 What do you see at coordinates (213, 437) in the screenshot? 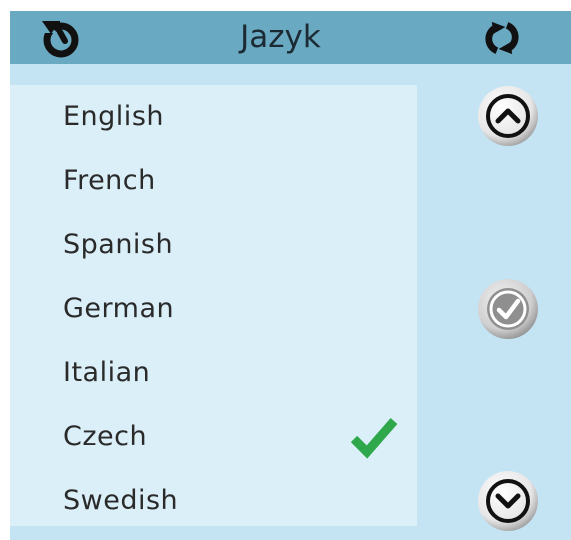
I see `list-item: Czech` at bounding box center [213, 437].